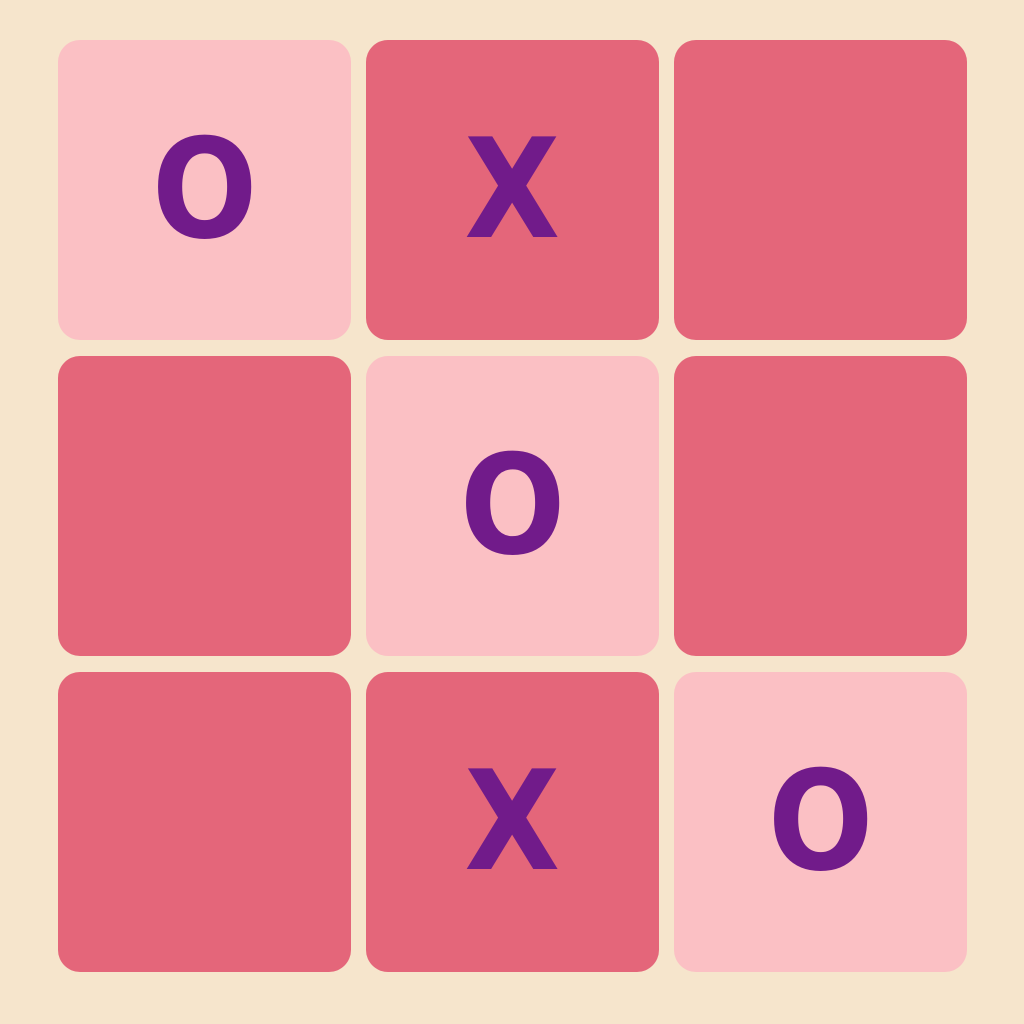 The image size is (1024, 1024). I want to click on cell-r3-c1, so click(204, 822).